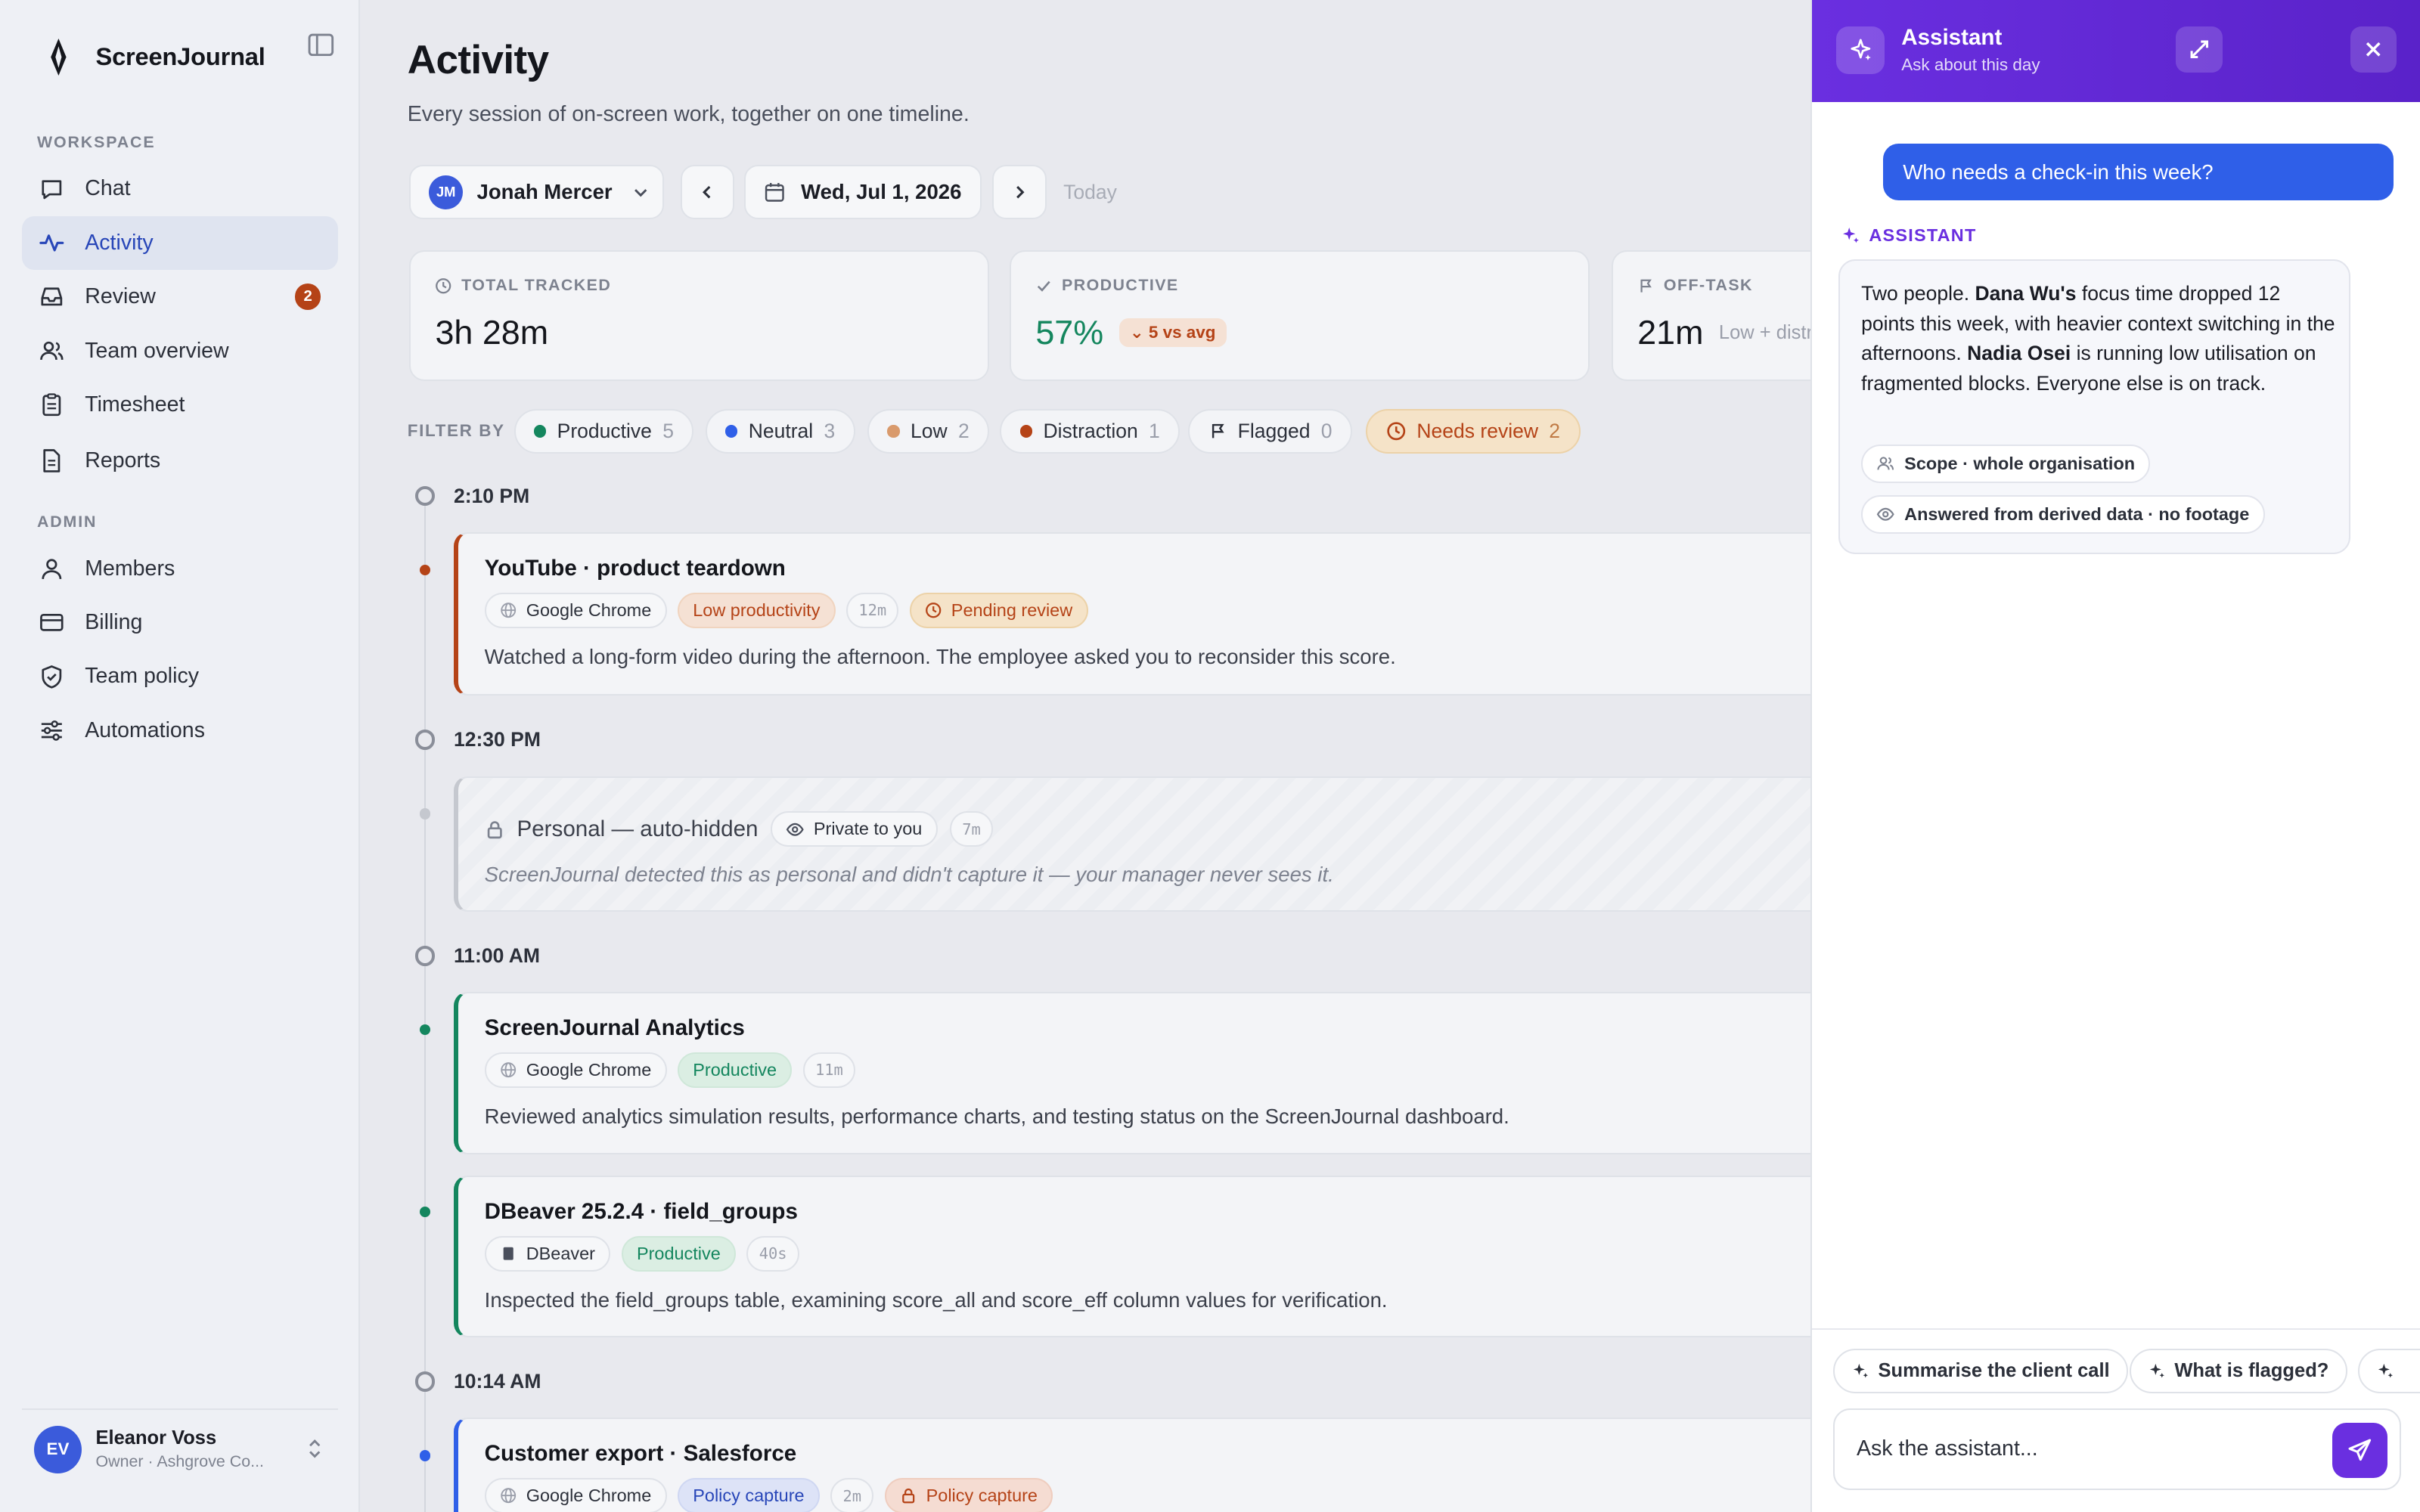 This screenshot has height=1512, width=2420. Describe the element at coordinates (425, 1007) in the screenshot. I see `timeline-rail` at that location.